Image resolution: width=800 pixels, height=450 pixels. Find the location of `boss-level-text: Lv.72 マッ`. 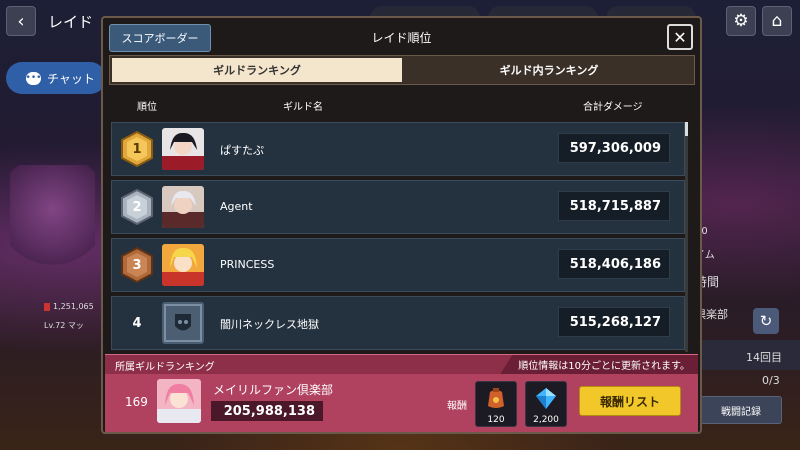

boss-level-text: Lv.72 マッ is located at coordinates (64, 325).